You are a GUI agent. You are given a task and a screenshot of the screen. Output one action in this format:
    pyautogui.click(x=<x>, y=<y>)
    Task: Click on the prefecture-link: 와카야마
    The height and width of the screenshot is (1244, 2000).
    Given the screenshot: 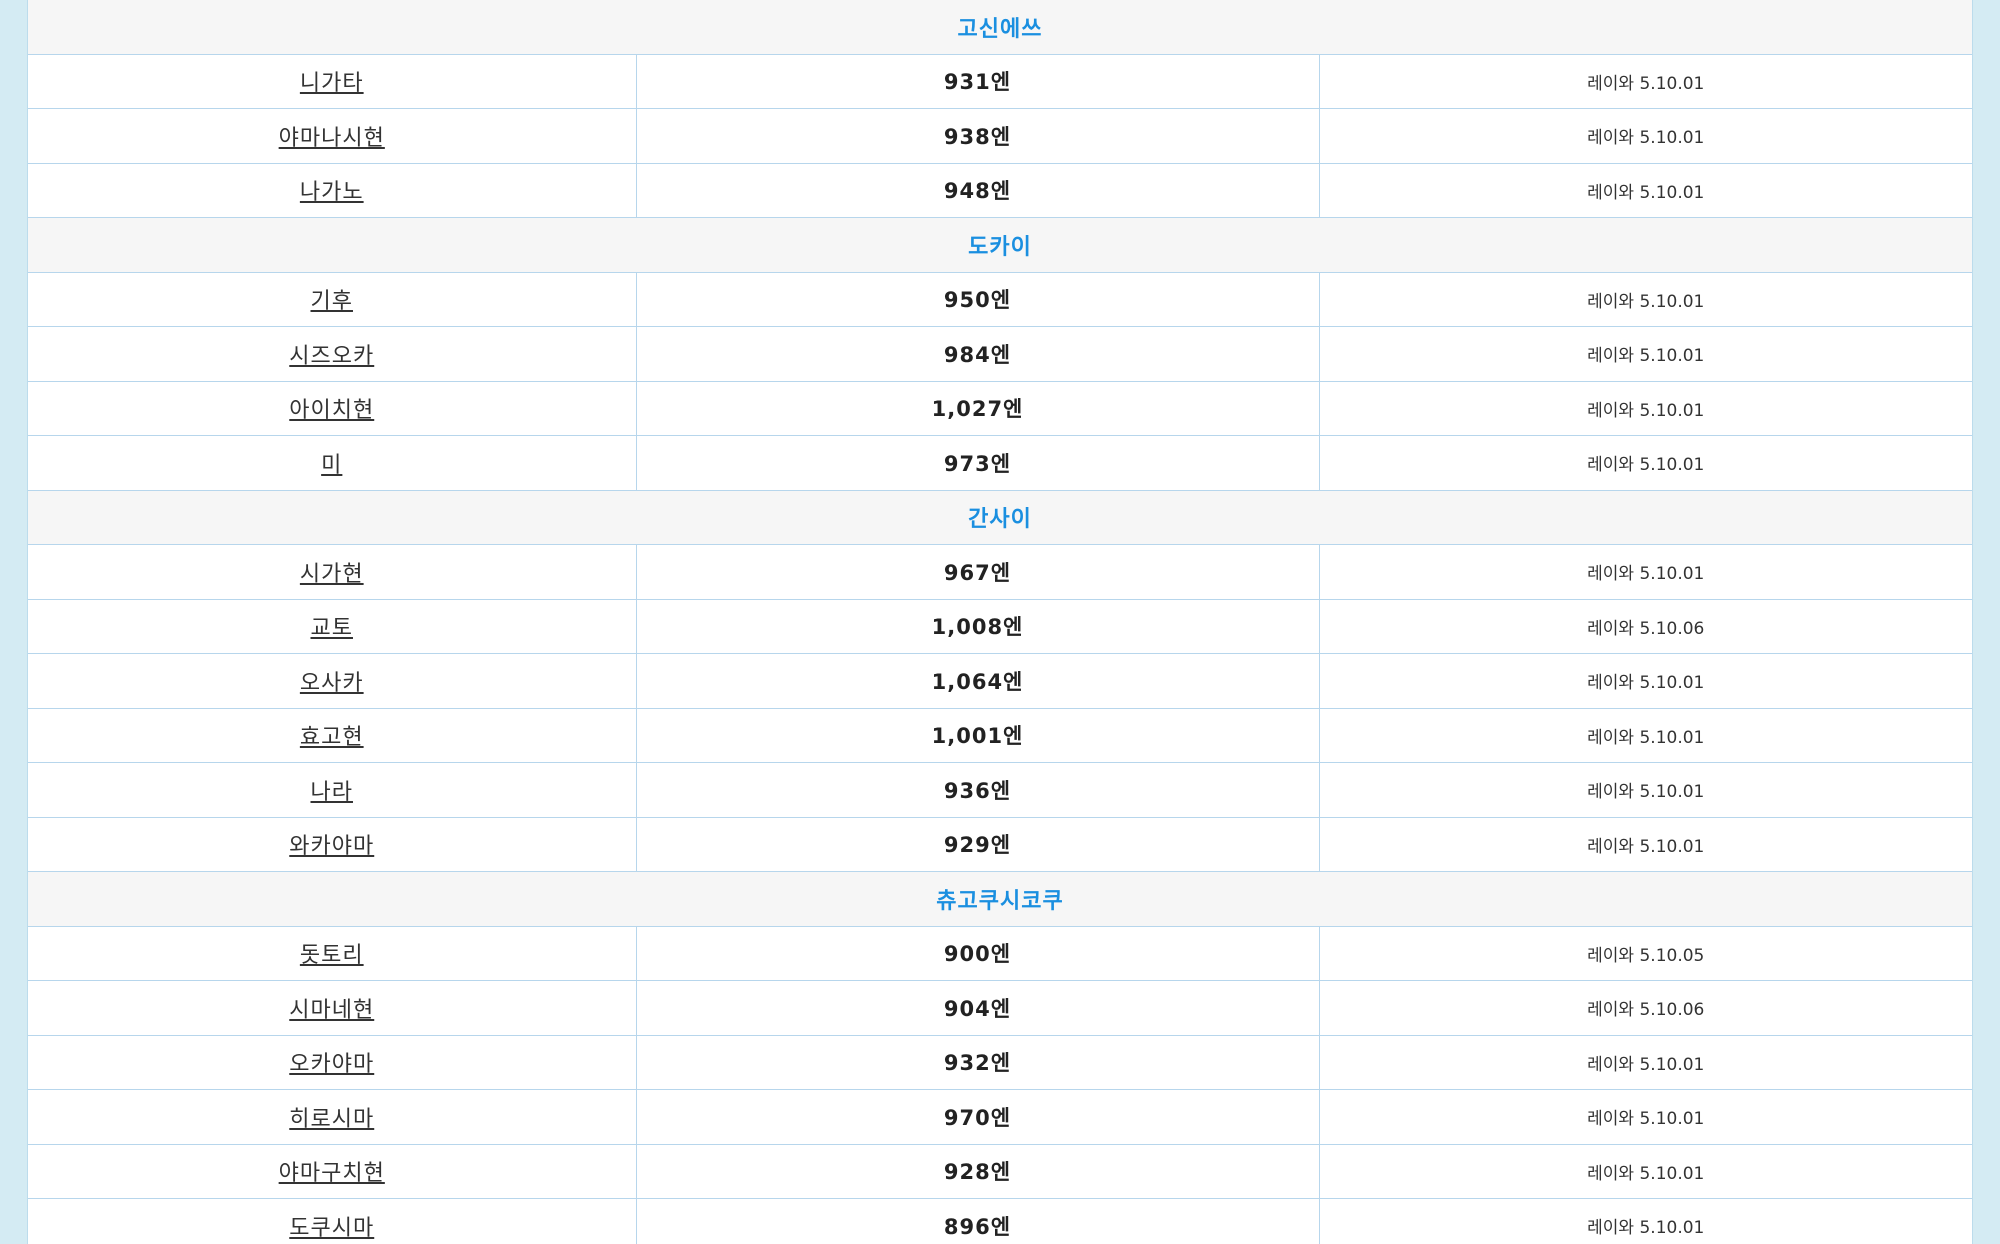 What is the action you would take?
    pyautogui.click(x=331, y=846)
    